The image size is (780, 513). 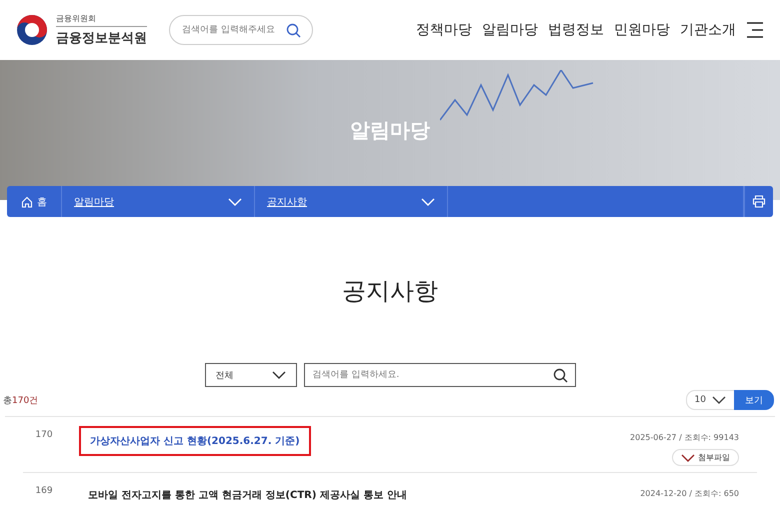 What do you see at coordinates (689, 493) in the screenshot?
I see `post-meta: 2024-12-20 / 조회수: 650` at bounding box center [689, 493].